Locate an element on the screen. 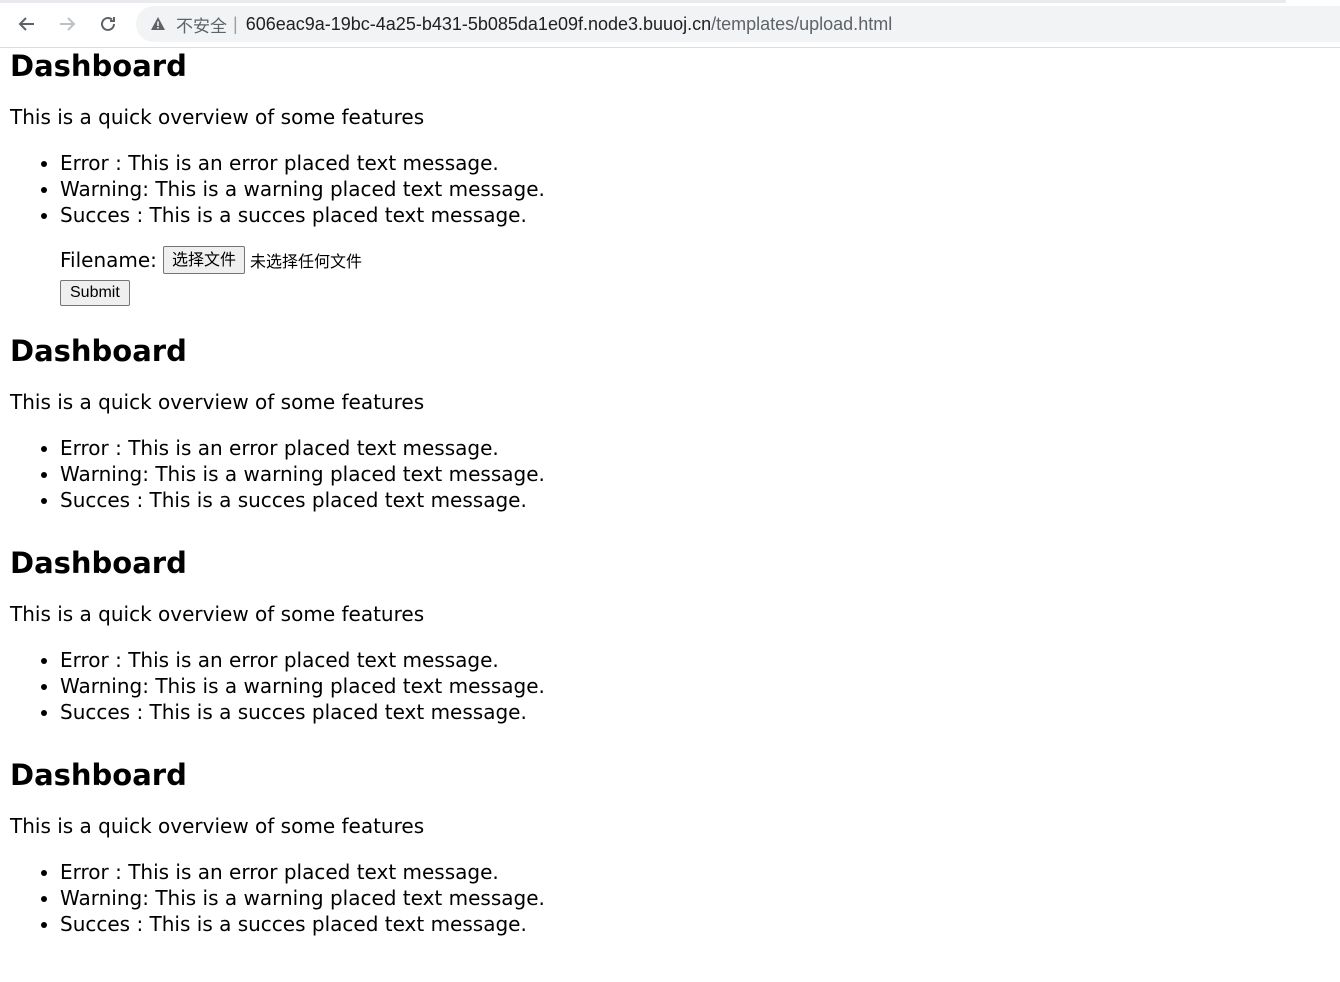 This screenshot has width=1340, height=982. submit-button: Submit is located at coordinates (95, 293).